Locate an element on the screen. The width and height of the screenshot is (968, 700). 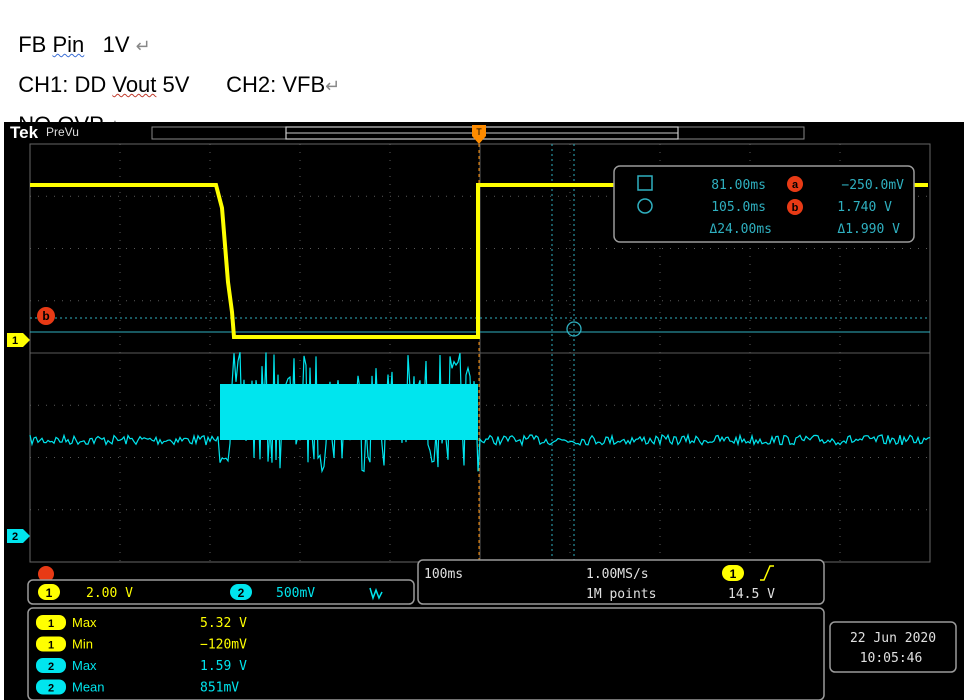
measurement-box is located at coordinates (426, 653).